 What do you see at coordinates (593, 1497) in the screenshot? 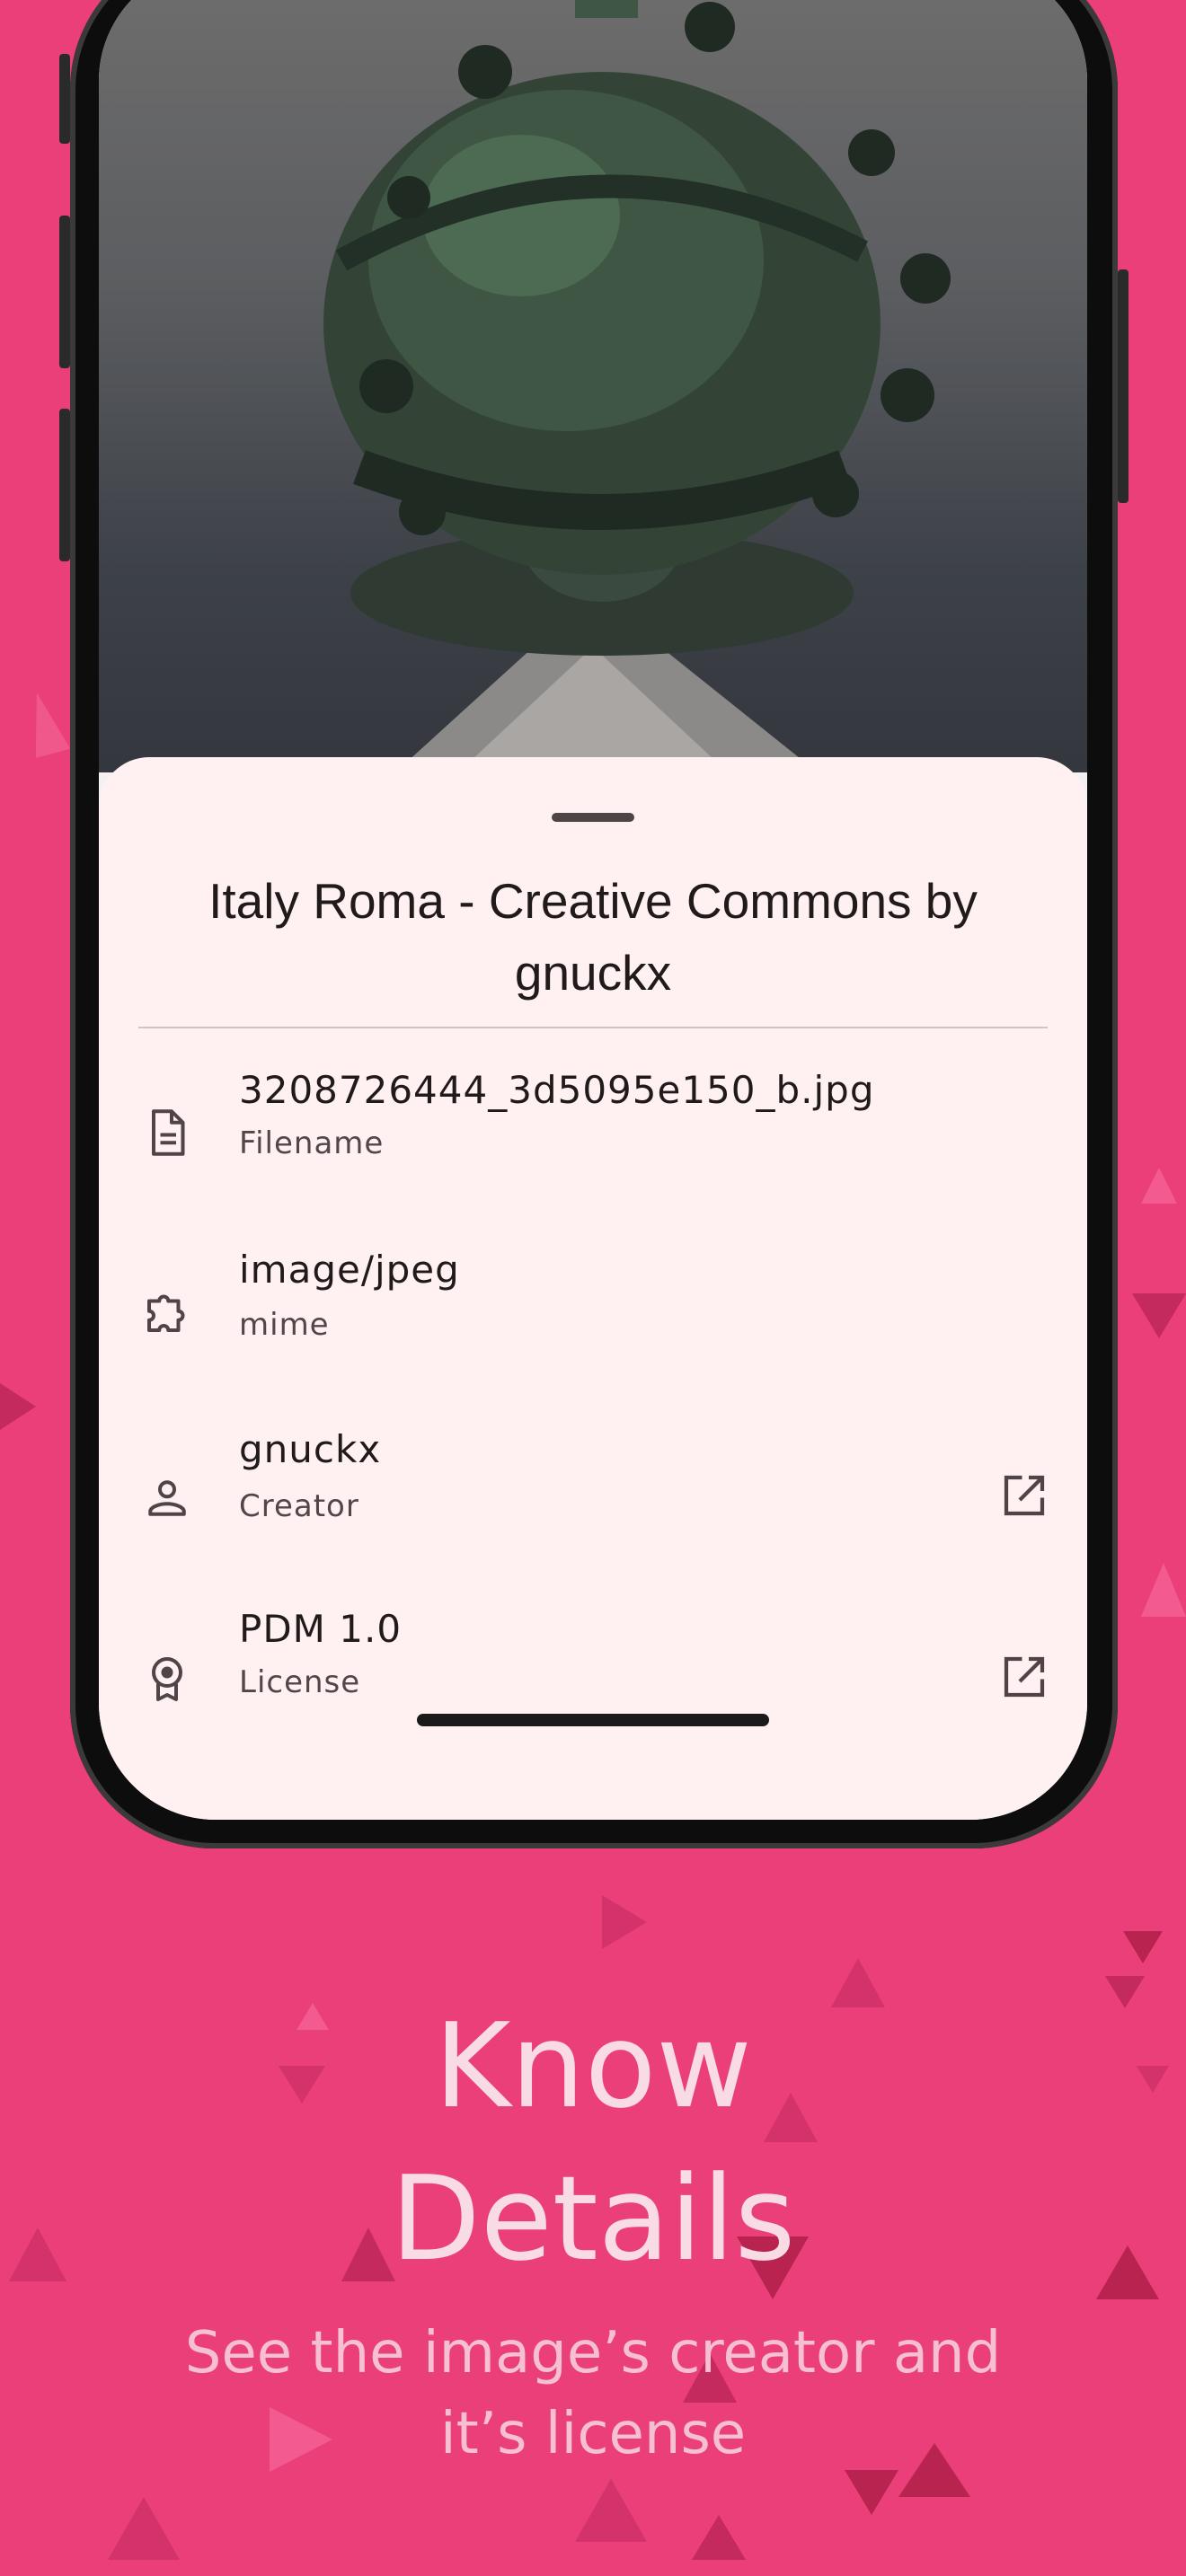
I see `detail-item-creator: gnuckx Creator` at bounding box center [593, 1497].